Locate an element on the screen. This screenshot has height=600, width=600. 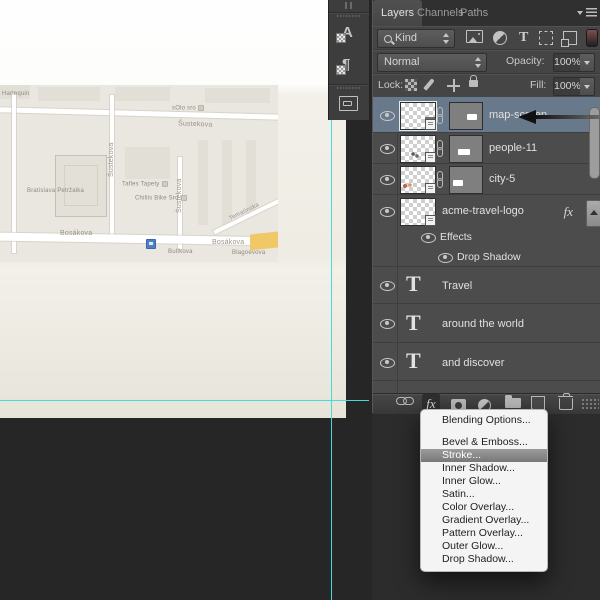
layer-name: acme-travel-logo is located at coordinates (483, 211).